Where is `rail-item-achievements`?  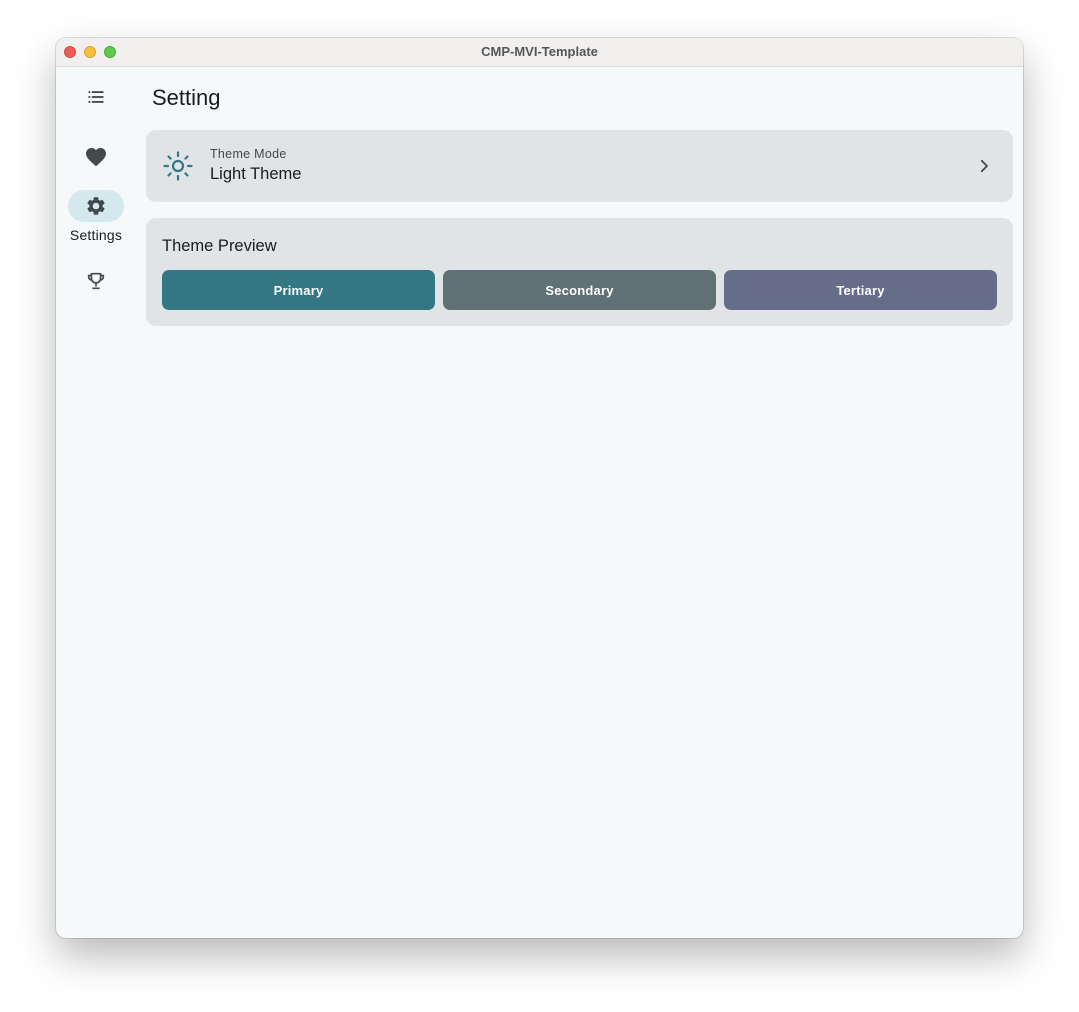 rail-item-achievements is located at coordinates (96, 281).